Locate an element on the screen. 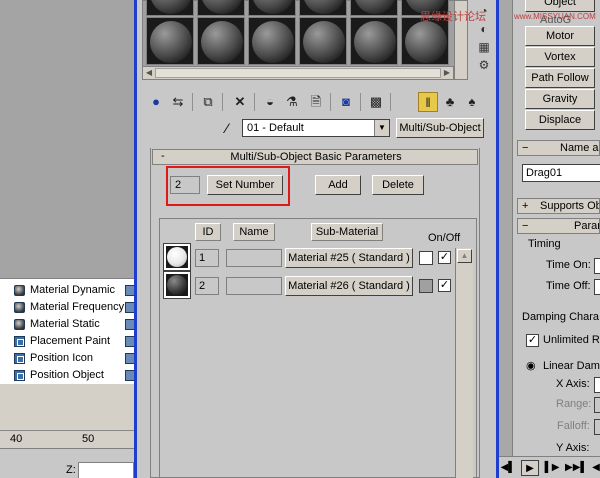  copy-material-icon: ◒ is located at coordinates (270, 102).